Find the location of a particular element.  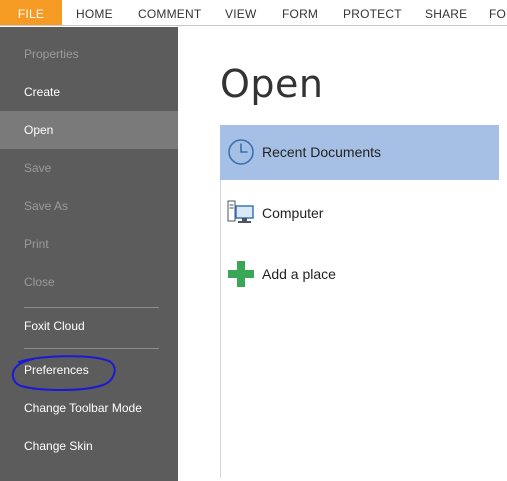

menu-item-change-toolbar-mode: Change Toolbar Mode is located at coordinates (89, 408).